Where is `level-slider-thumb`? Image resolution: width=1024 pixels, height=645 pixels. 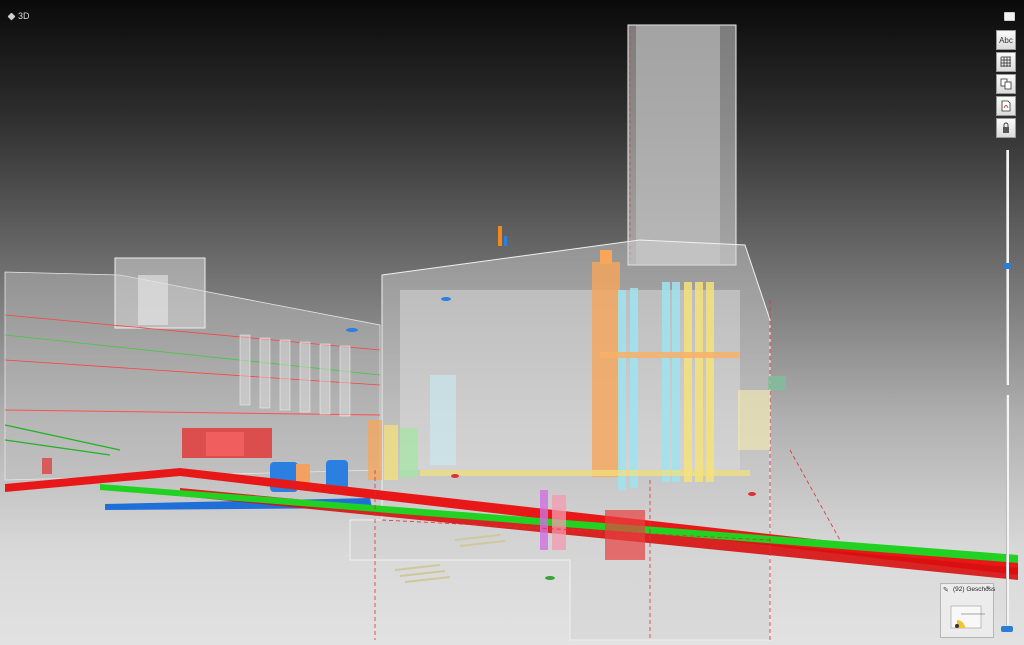
level-slider-thumb is located at coordinates (1007, 629).